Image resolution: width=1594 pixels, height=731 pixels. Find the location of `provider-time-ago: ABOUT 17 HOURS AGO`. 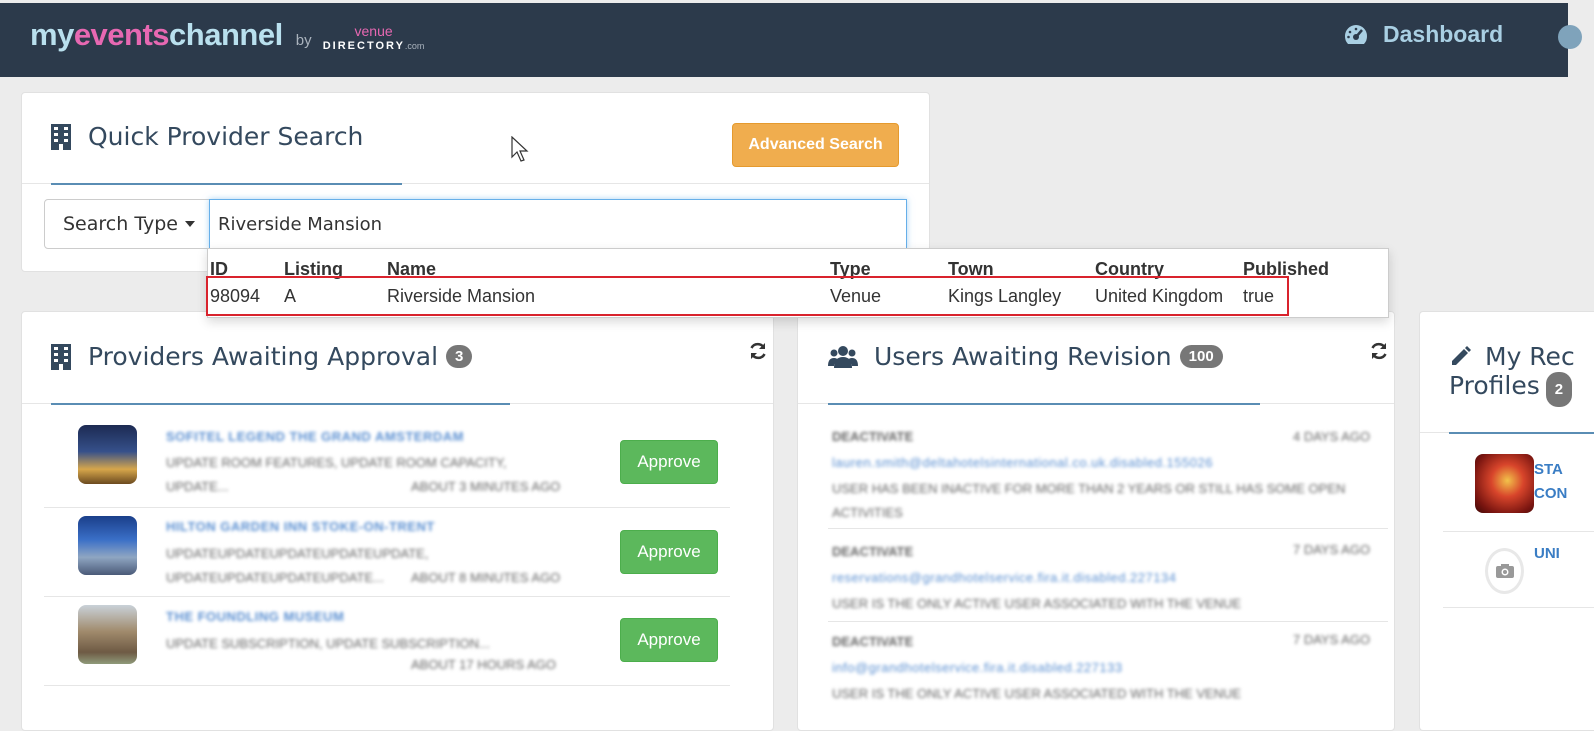

provider-time-ago: ABOUT 17 HOURS AGO is located at coordinates (483, 664).